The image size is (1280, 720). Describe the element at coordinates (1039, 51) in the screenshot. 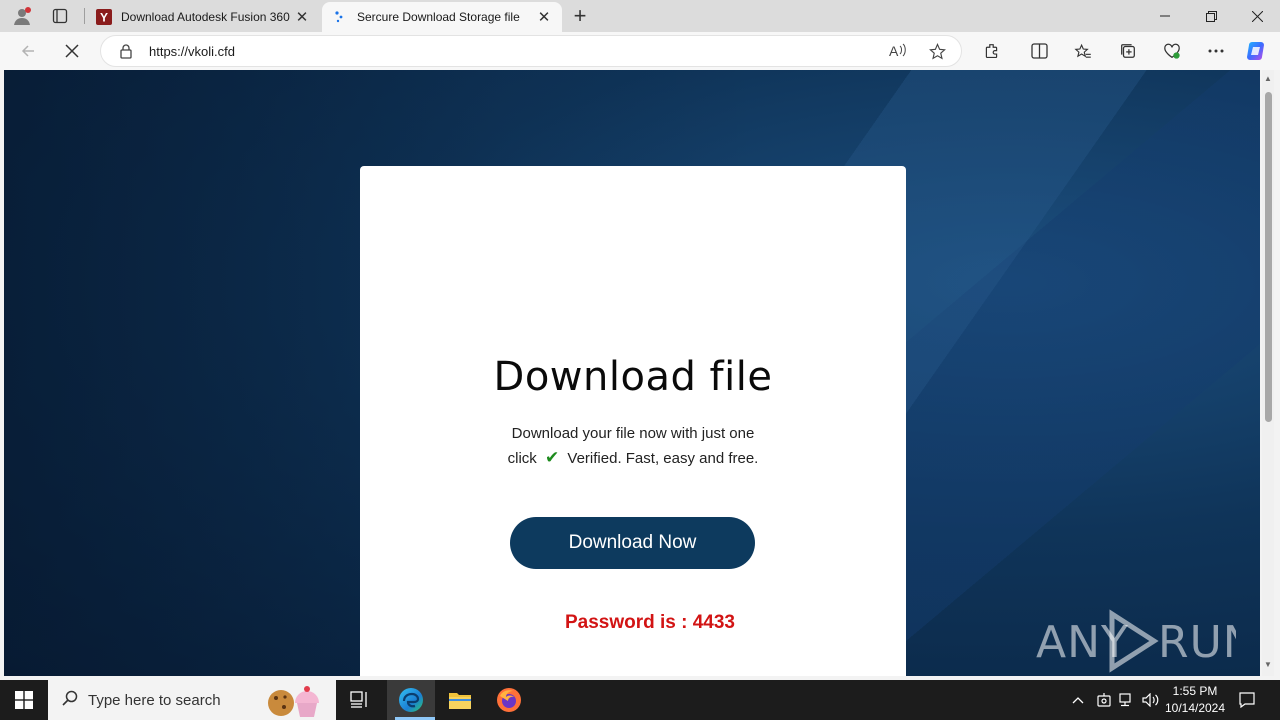

I see `split-screen-icon` at that location.